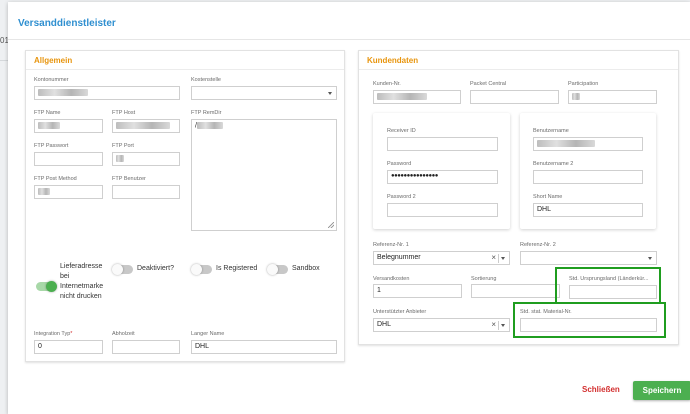 Image resolution: width=690 pixels, height=414 pixels. I want to click on resize-handle-icon, so click(331, 225).